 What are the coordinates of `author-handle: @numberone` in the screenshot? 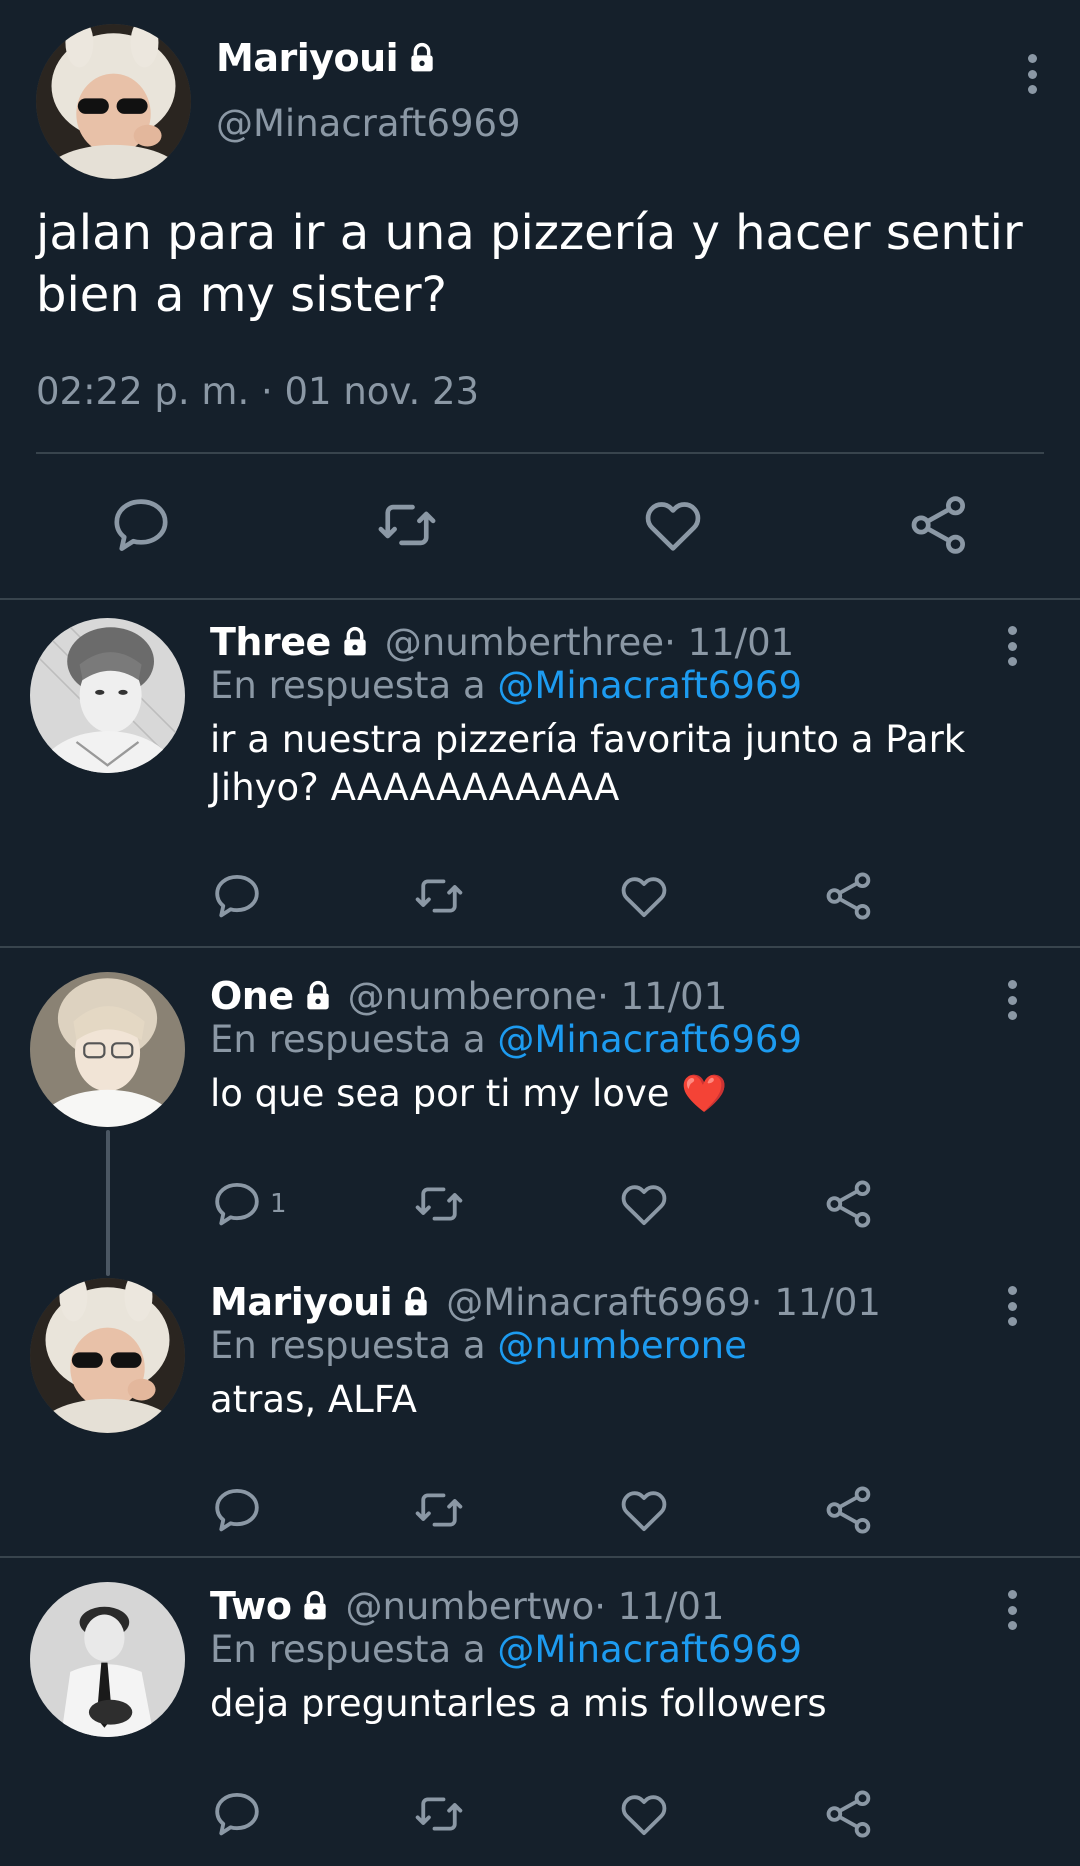 It's located at (472, 996).